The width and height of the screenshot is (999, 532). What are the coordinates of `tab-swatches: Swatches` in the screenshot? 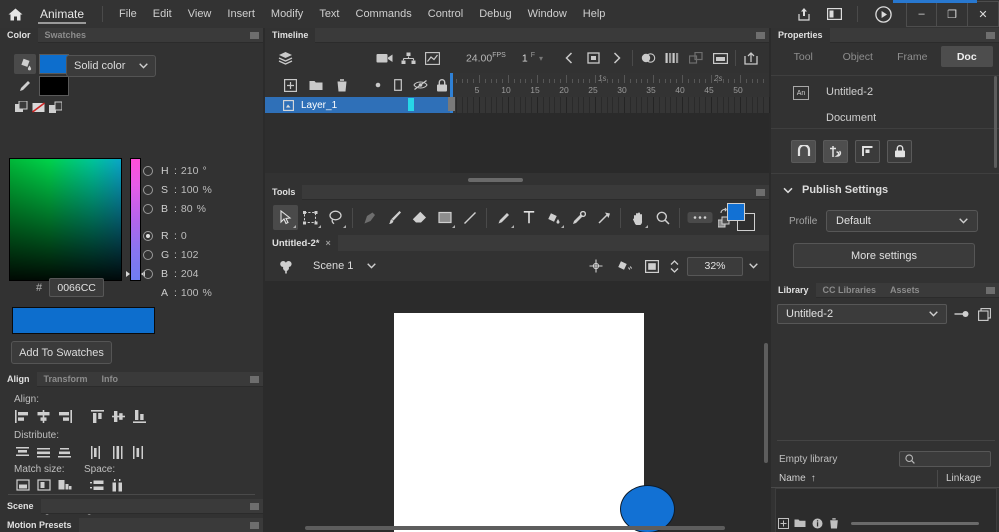 It's located at (66, 35).